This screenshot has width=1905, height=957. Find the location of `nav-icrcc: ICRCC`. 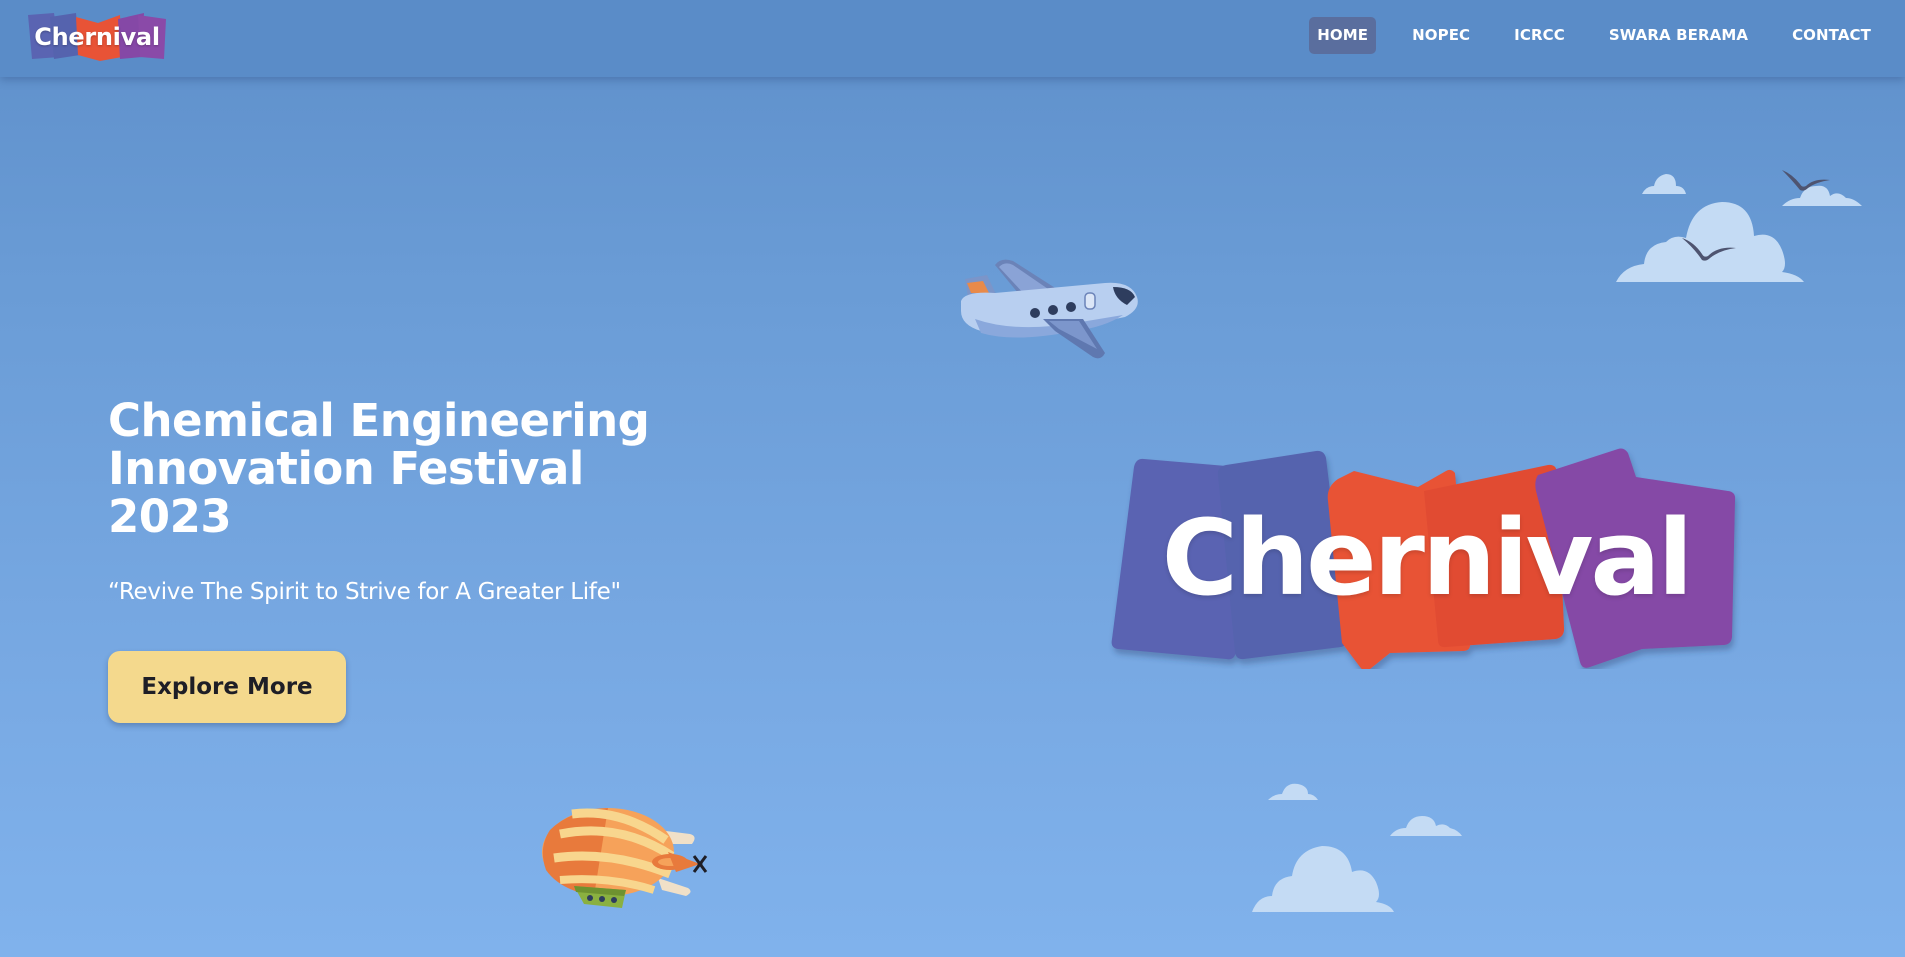

nav-icrcc: ICRCC is located at coordinates (1539, 35).